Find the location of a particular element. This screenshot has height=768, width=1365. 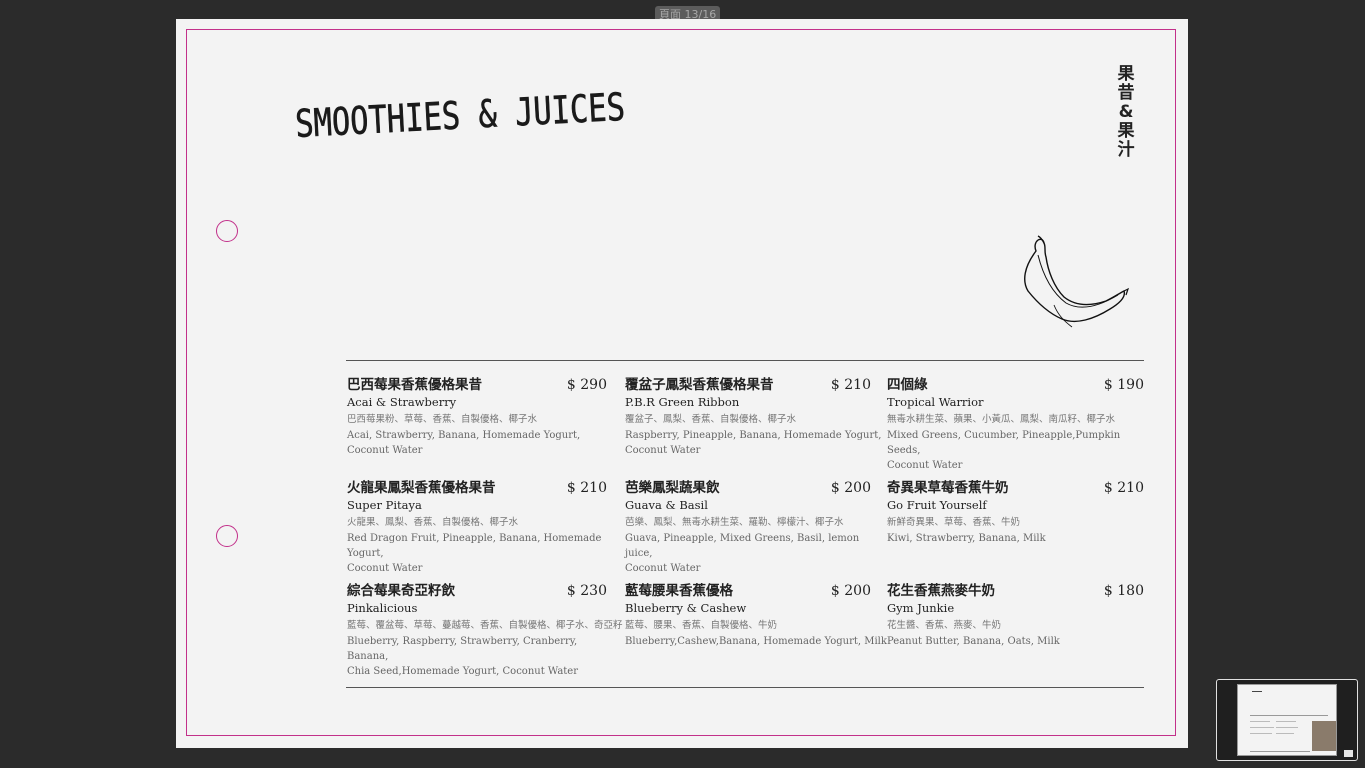

page-thumbnail is located at coordinates (1287, 720).